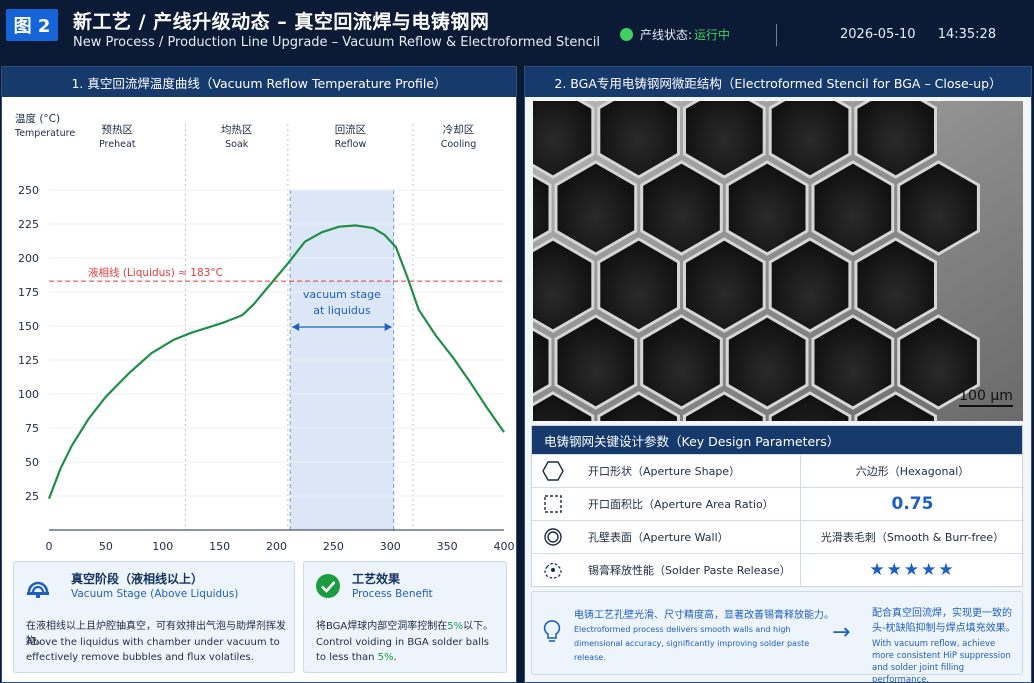  Describe the element at coordinates (385, 657) in the screenshot. I see `process-body-en-value: 5%` at that location.